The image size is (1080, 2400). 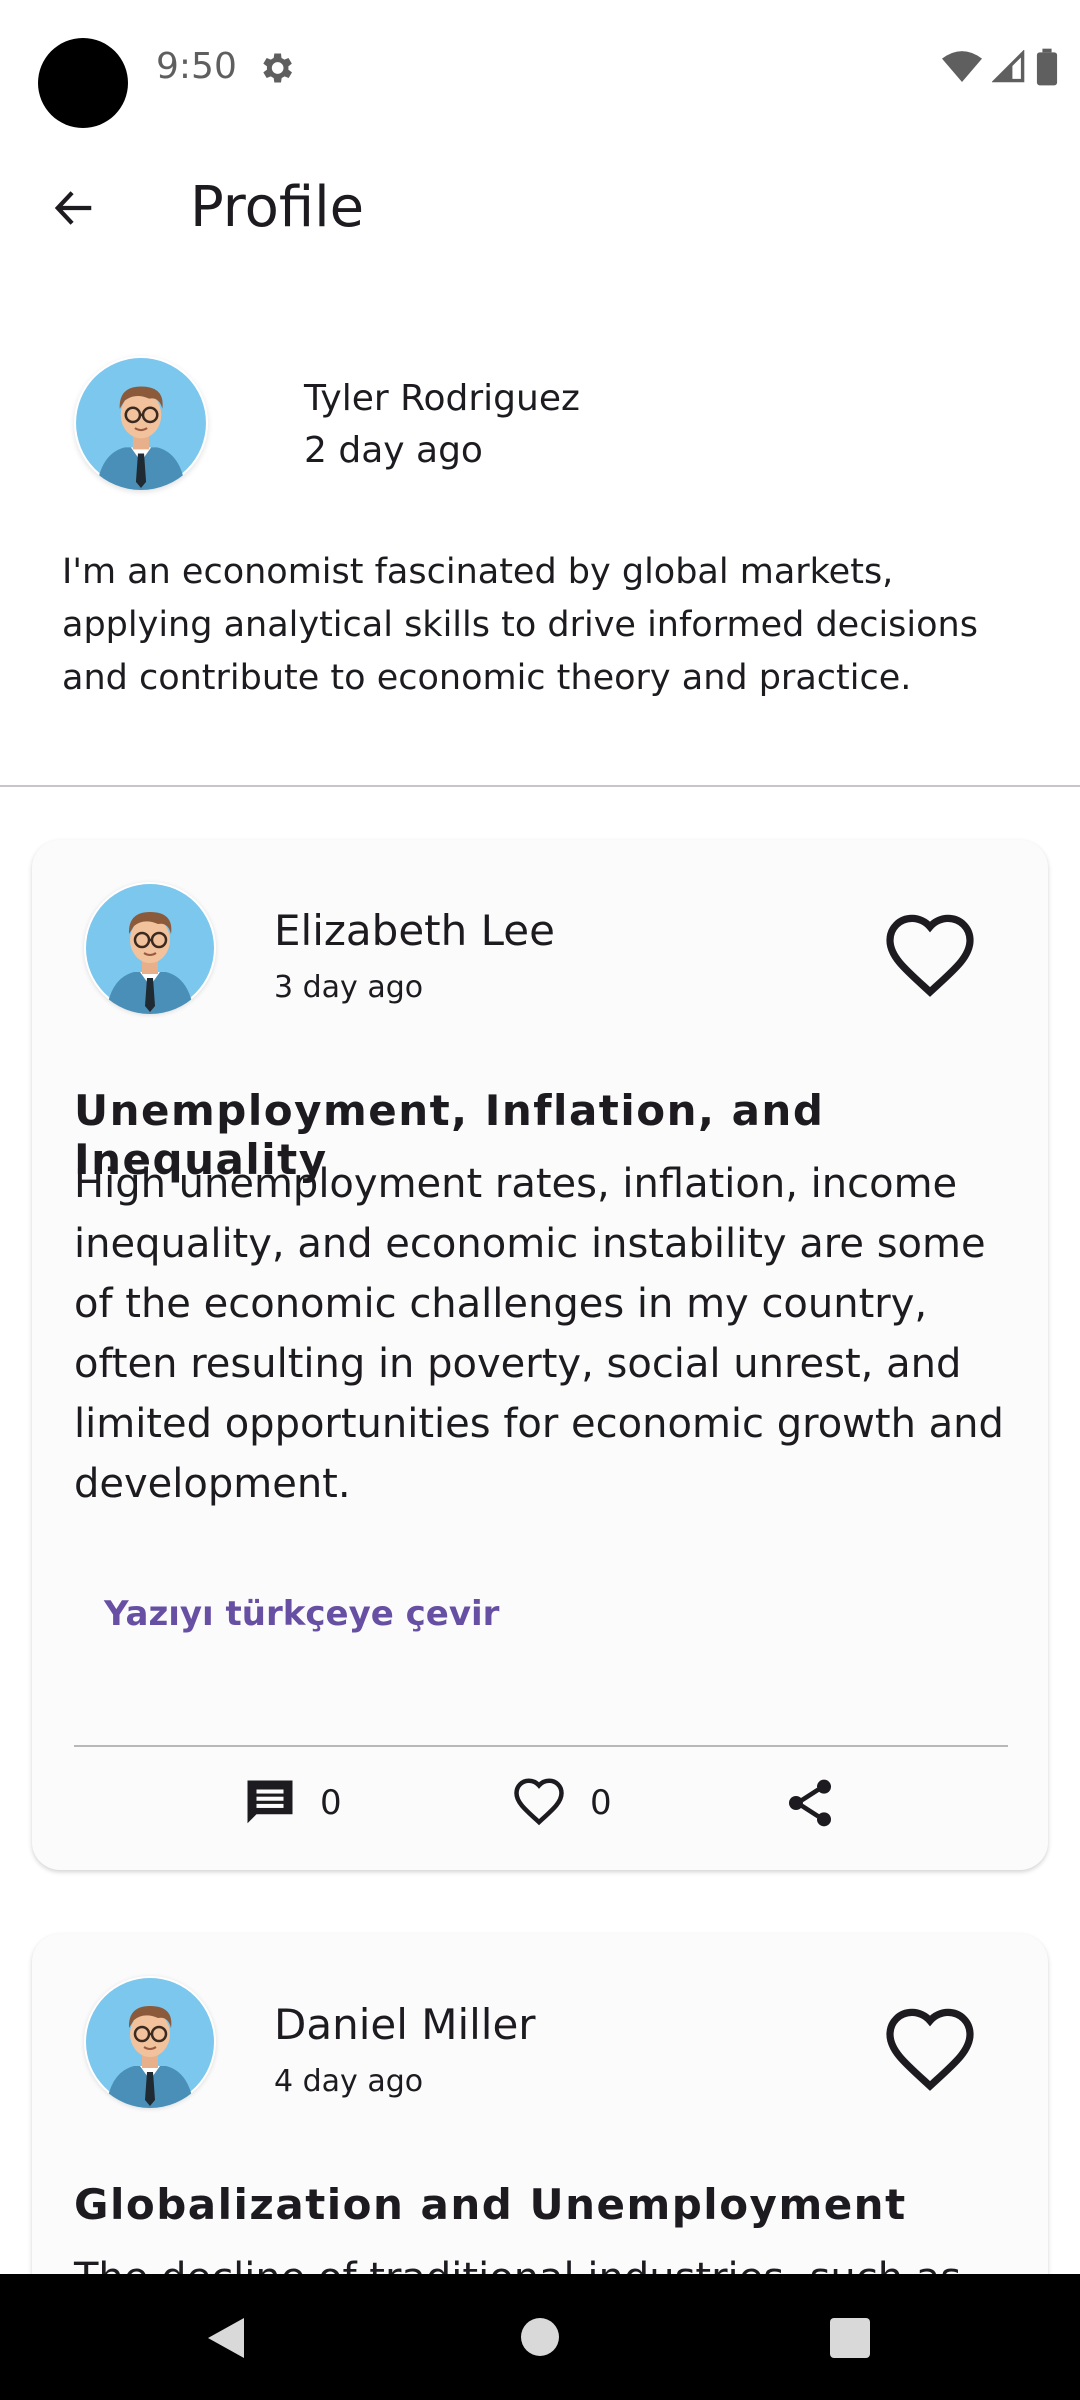 What do you see at coordinates (331, 1803) in the screenshot?
I see `comment-count: 0` at bounding box center [331, 1803].